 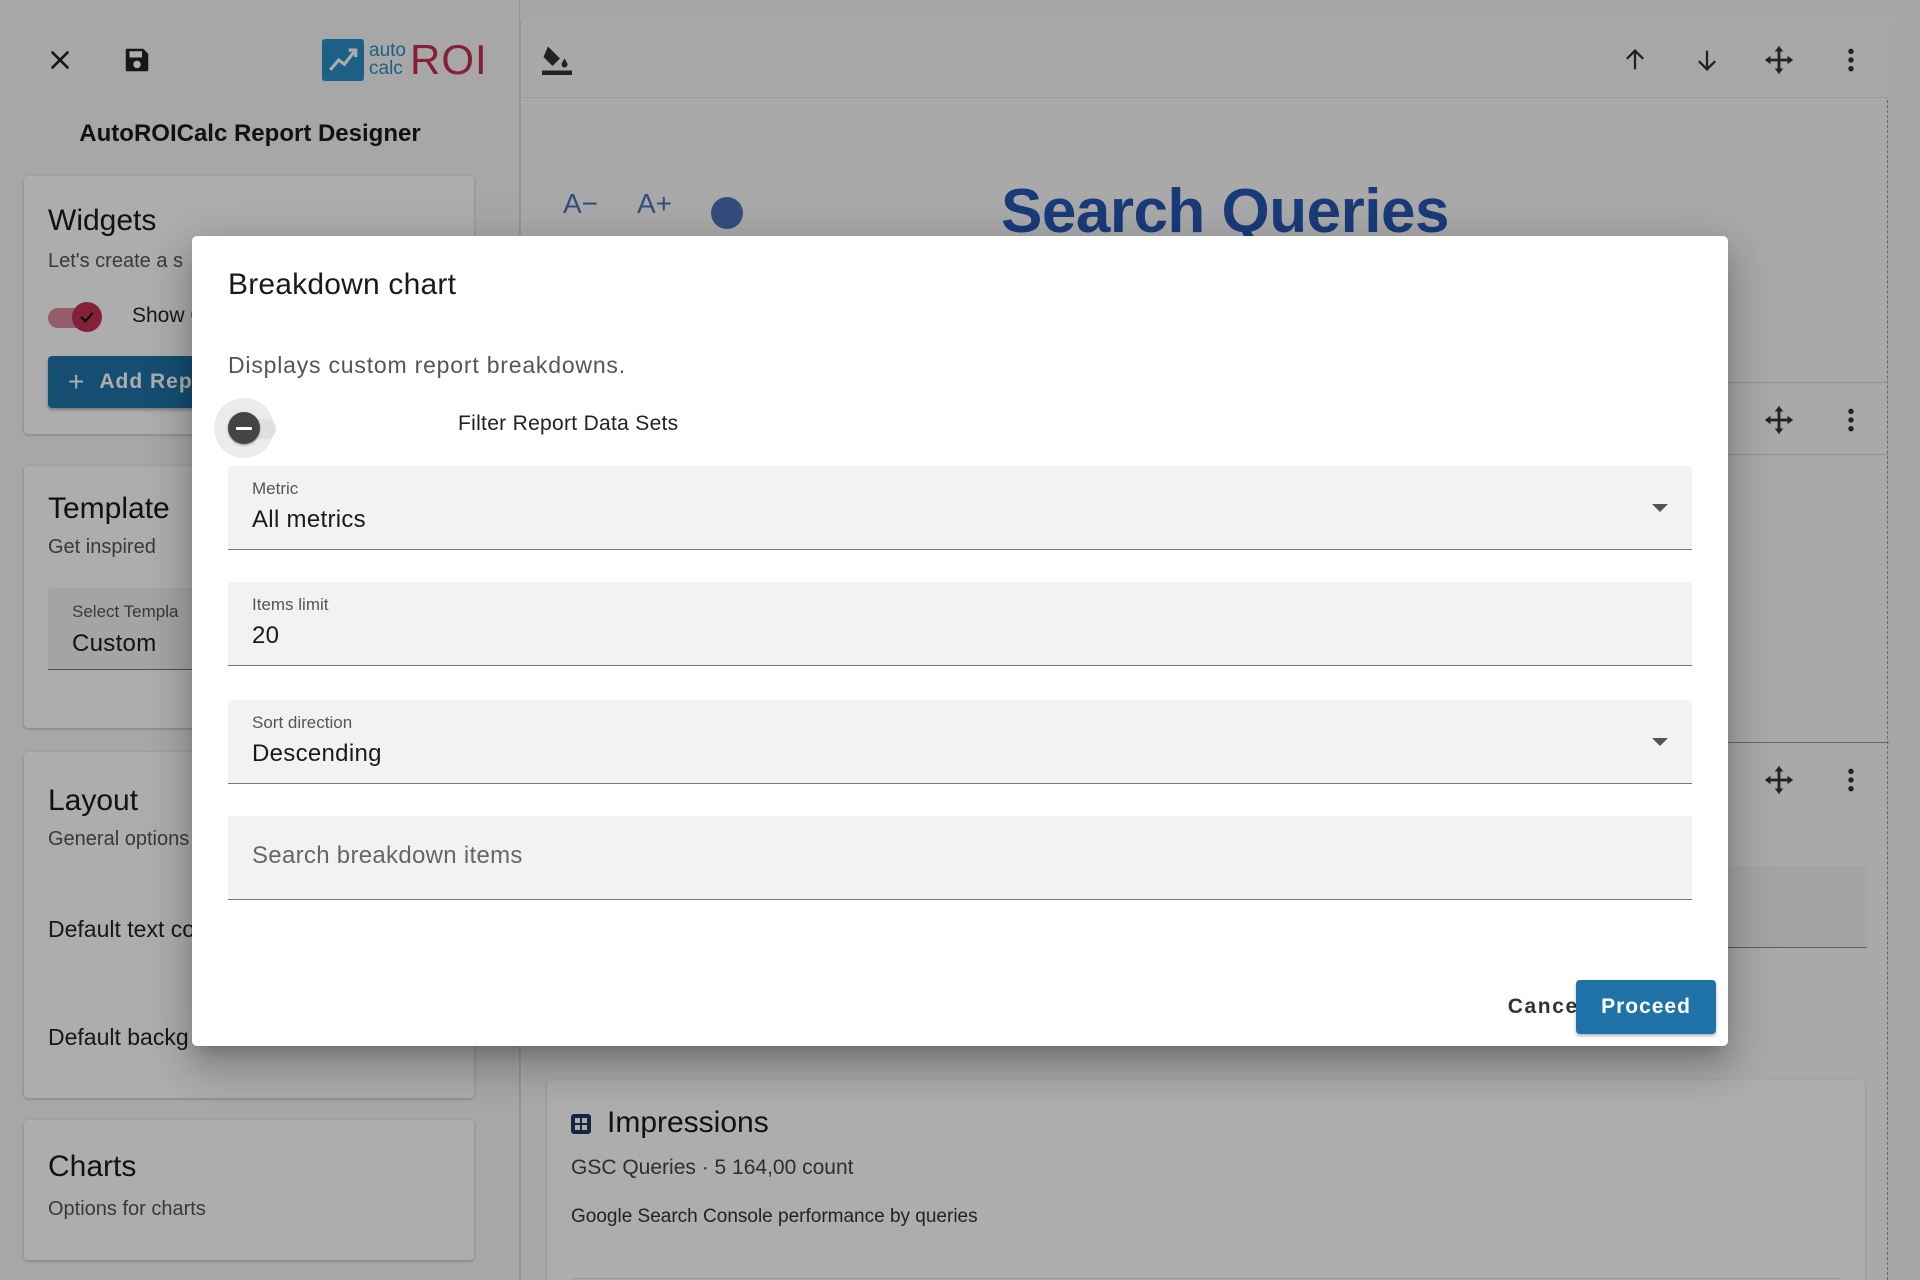 What do you see at coordinates (317, 753) in the screenshot?
I see `sort-direction-value: Descending` at bounding box center [317, 753].